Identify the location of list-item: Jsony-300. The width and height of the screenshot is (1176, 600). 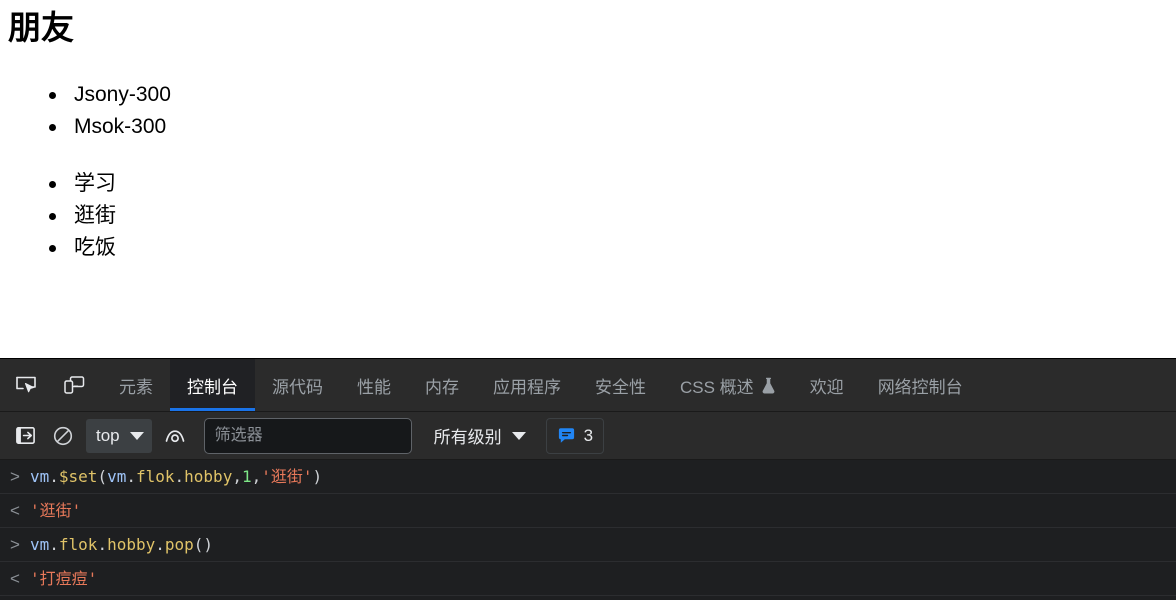
(105, 95).